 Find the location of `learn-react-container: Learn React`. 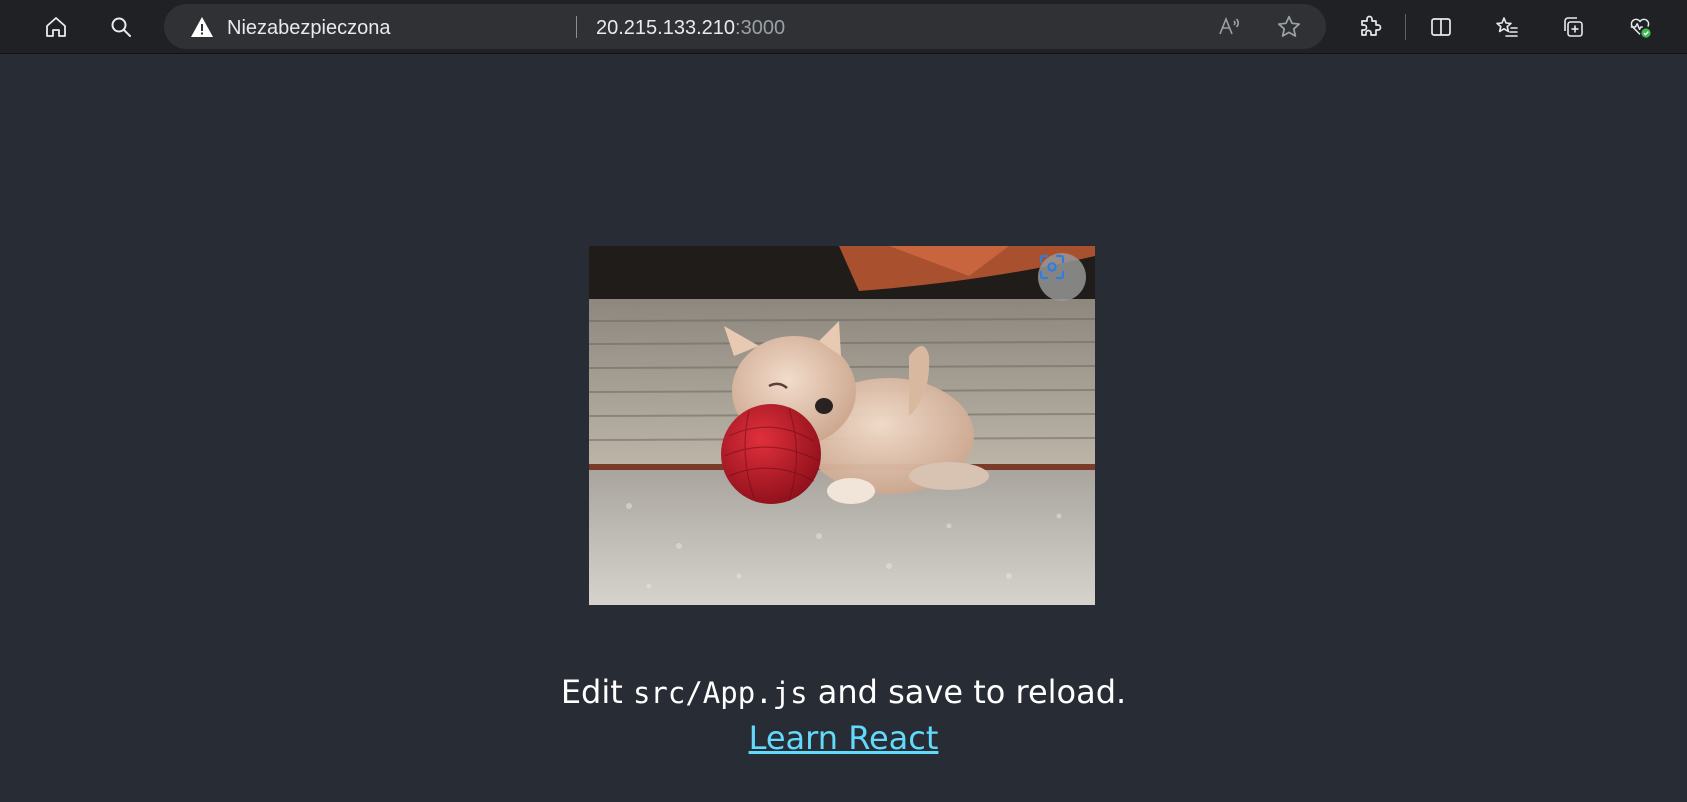

learn-react-container: Learn React is located at coordinates (843, 738).